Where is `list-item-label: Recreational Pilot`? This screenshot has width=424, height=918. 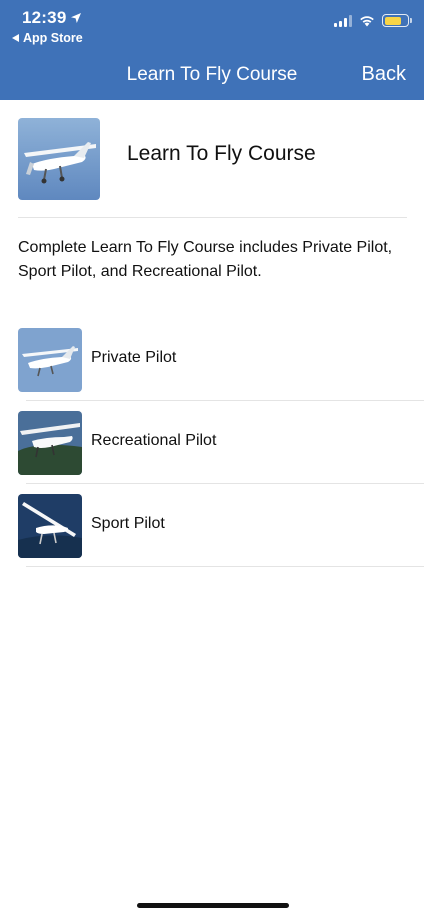 list-item-label: Recreational Pilot is located at coordinates (154, 440).